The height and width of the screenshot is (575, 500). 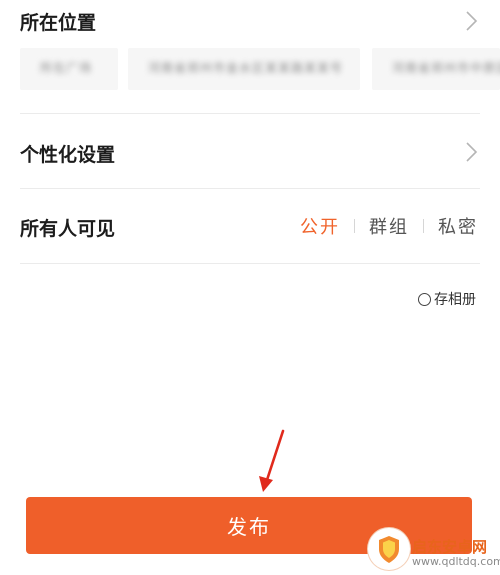 I want to click on location-chip-text: 河南省郑州市中原区, so click(x=446, y=68).